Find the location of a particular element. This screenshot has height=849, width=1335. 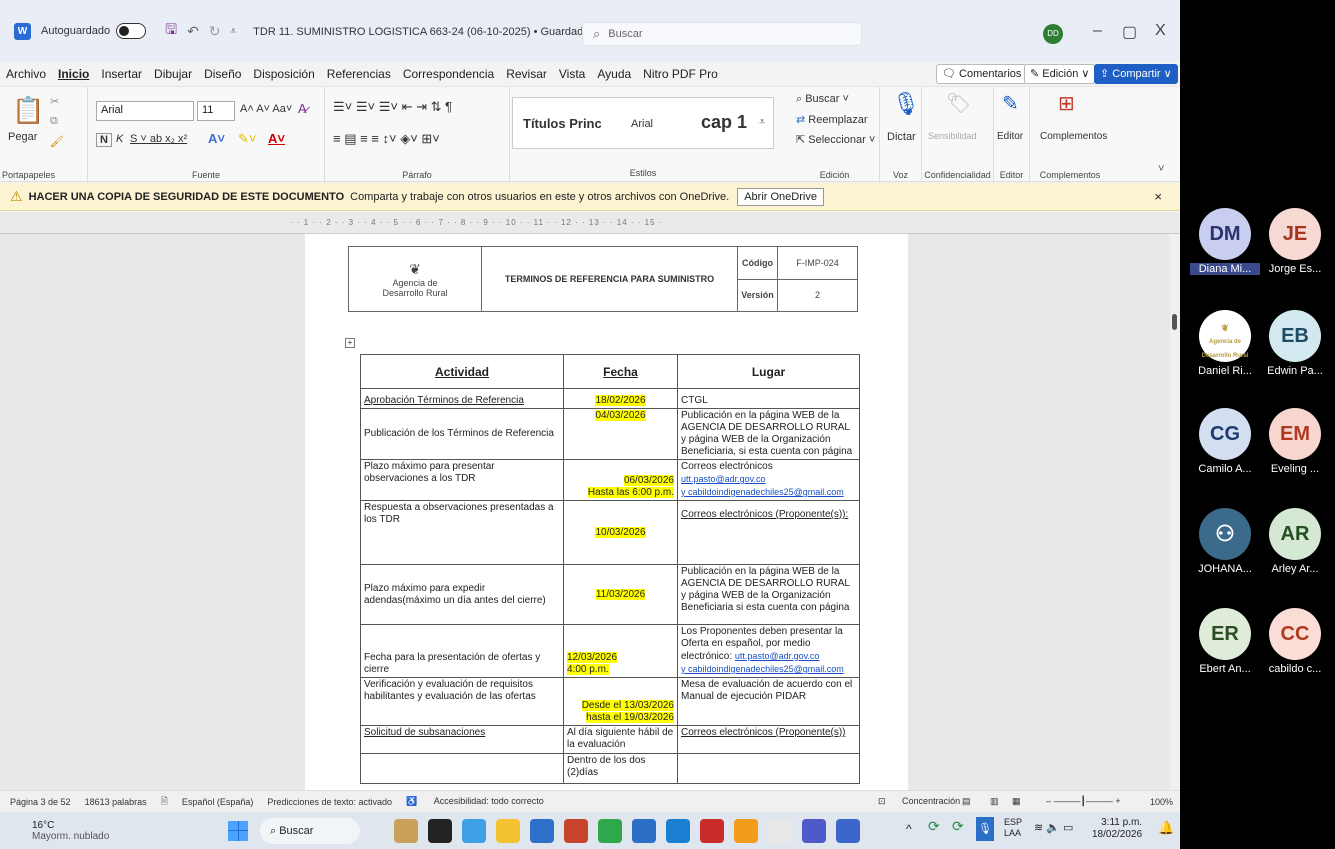

editor-button: Editor is located at coordinates (1010, 136).